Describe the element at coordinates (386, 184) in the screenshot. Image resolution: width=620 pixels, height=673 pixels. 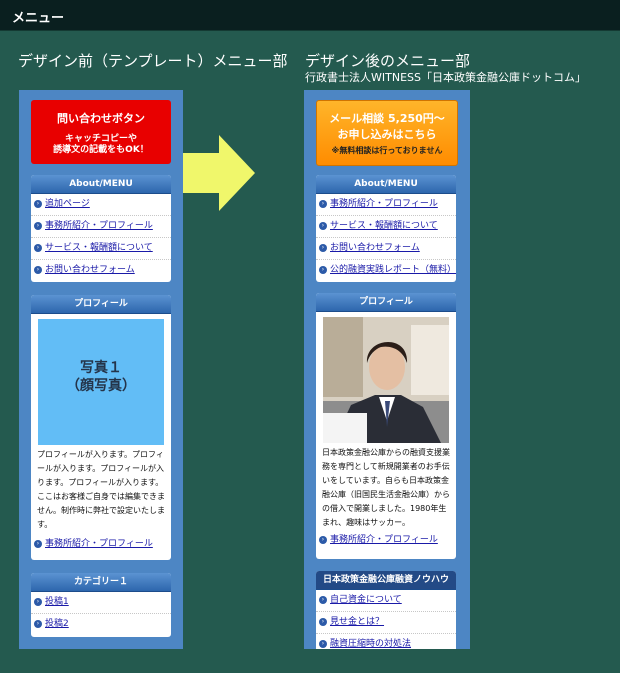
I see `right-about-heading: About/MENU` at that location.